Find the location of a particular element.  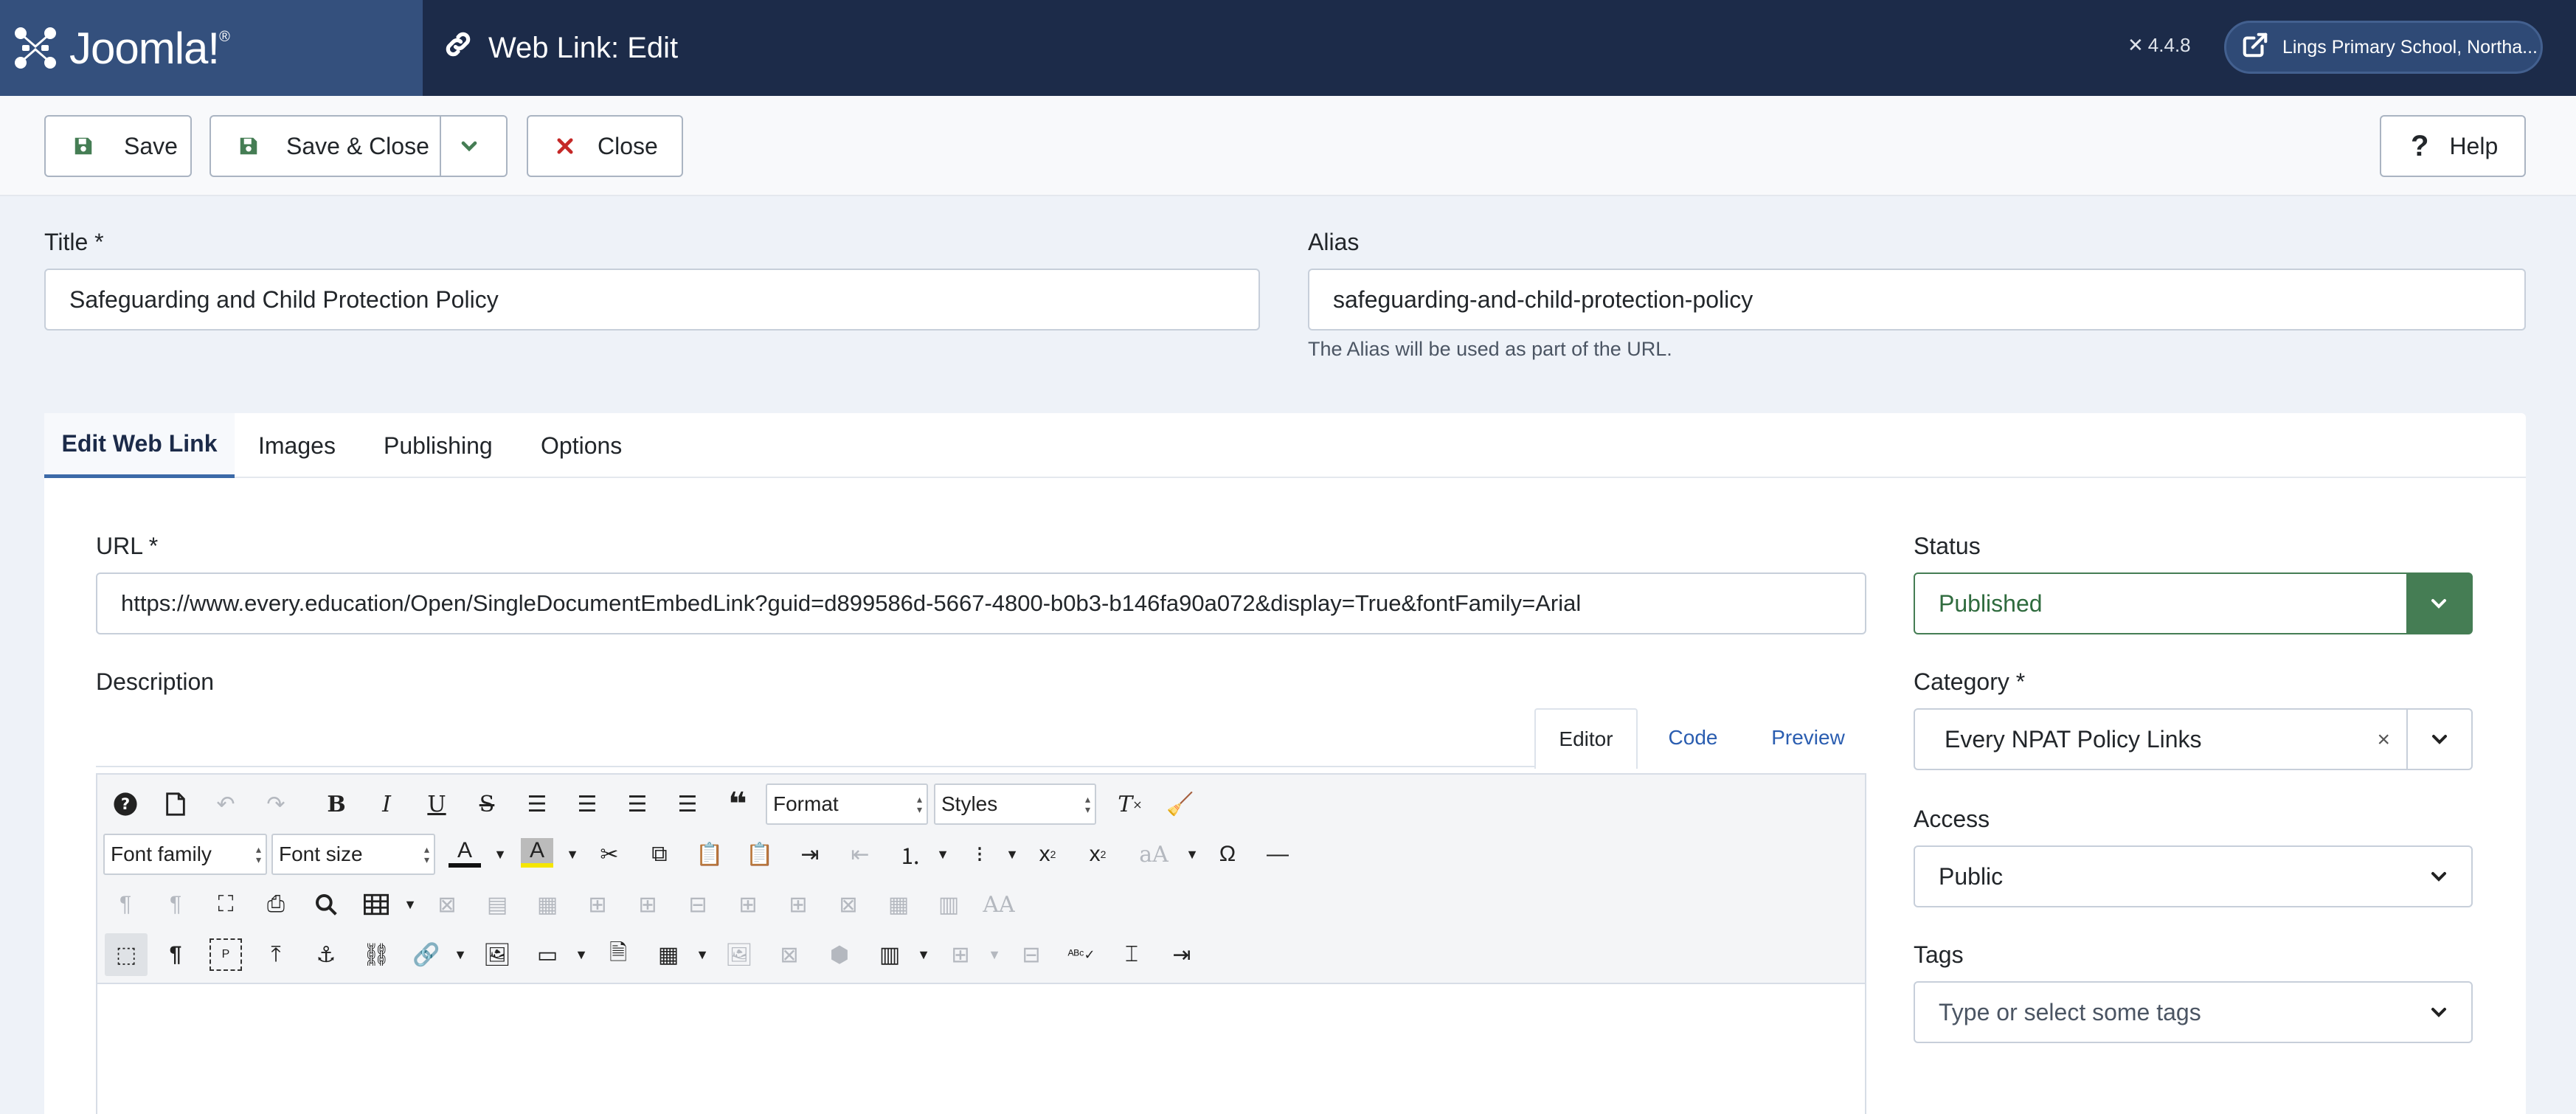

insert-col-dropdown-icon: ▼ is located at coordinates (995, 954).